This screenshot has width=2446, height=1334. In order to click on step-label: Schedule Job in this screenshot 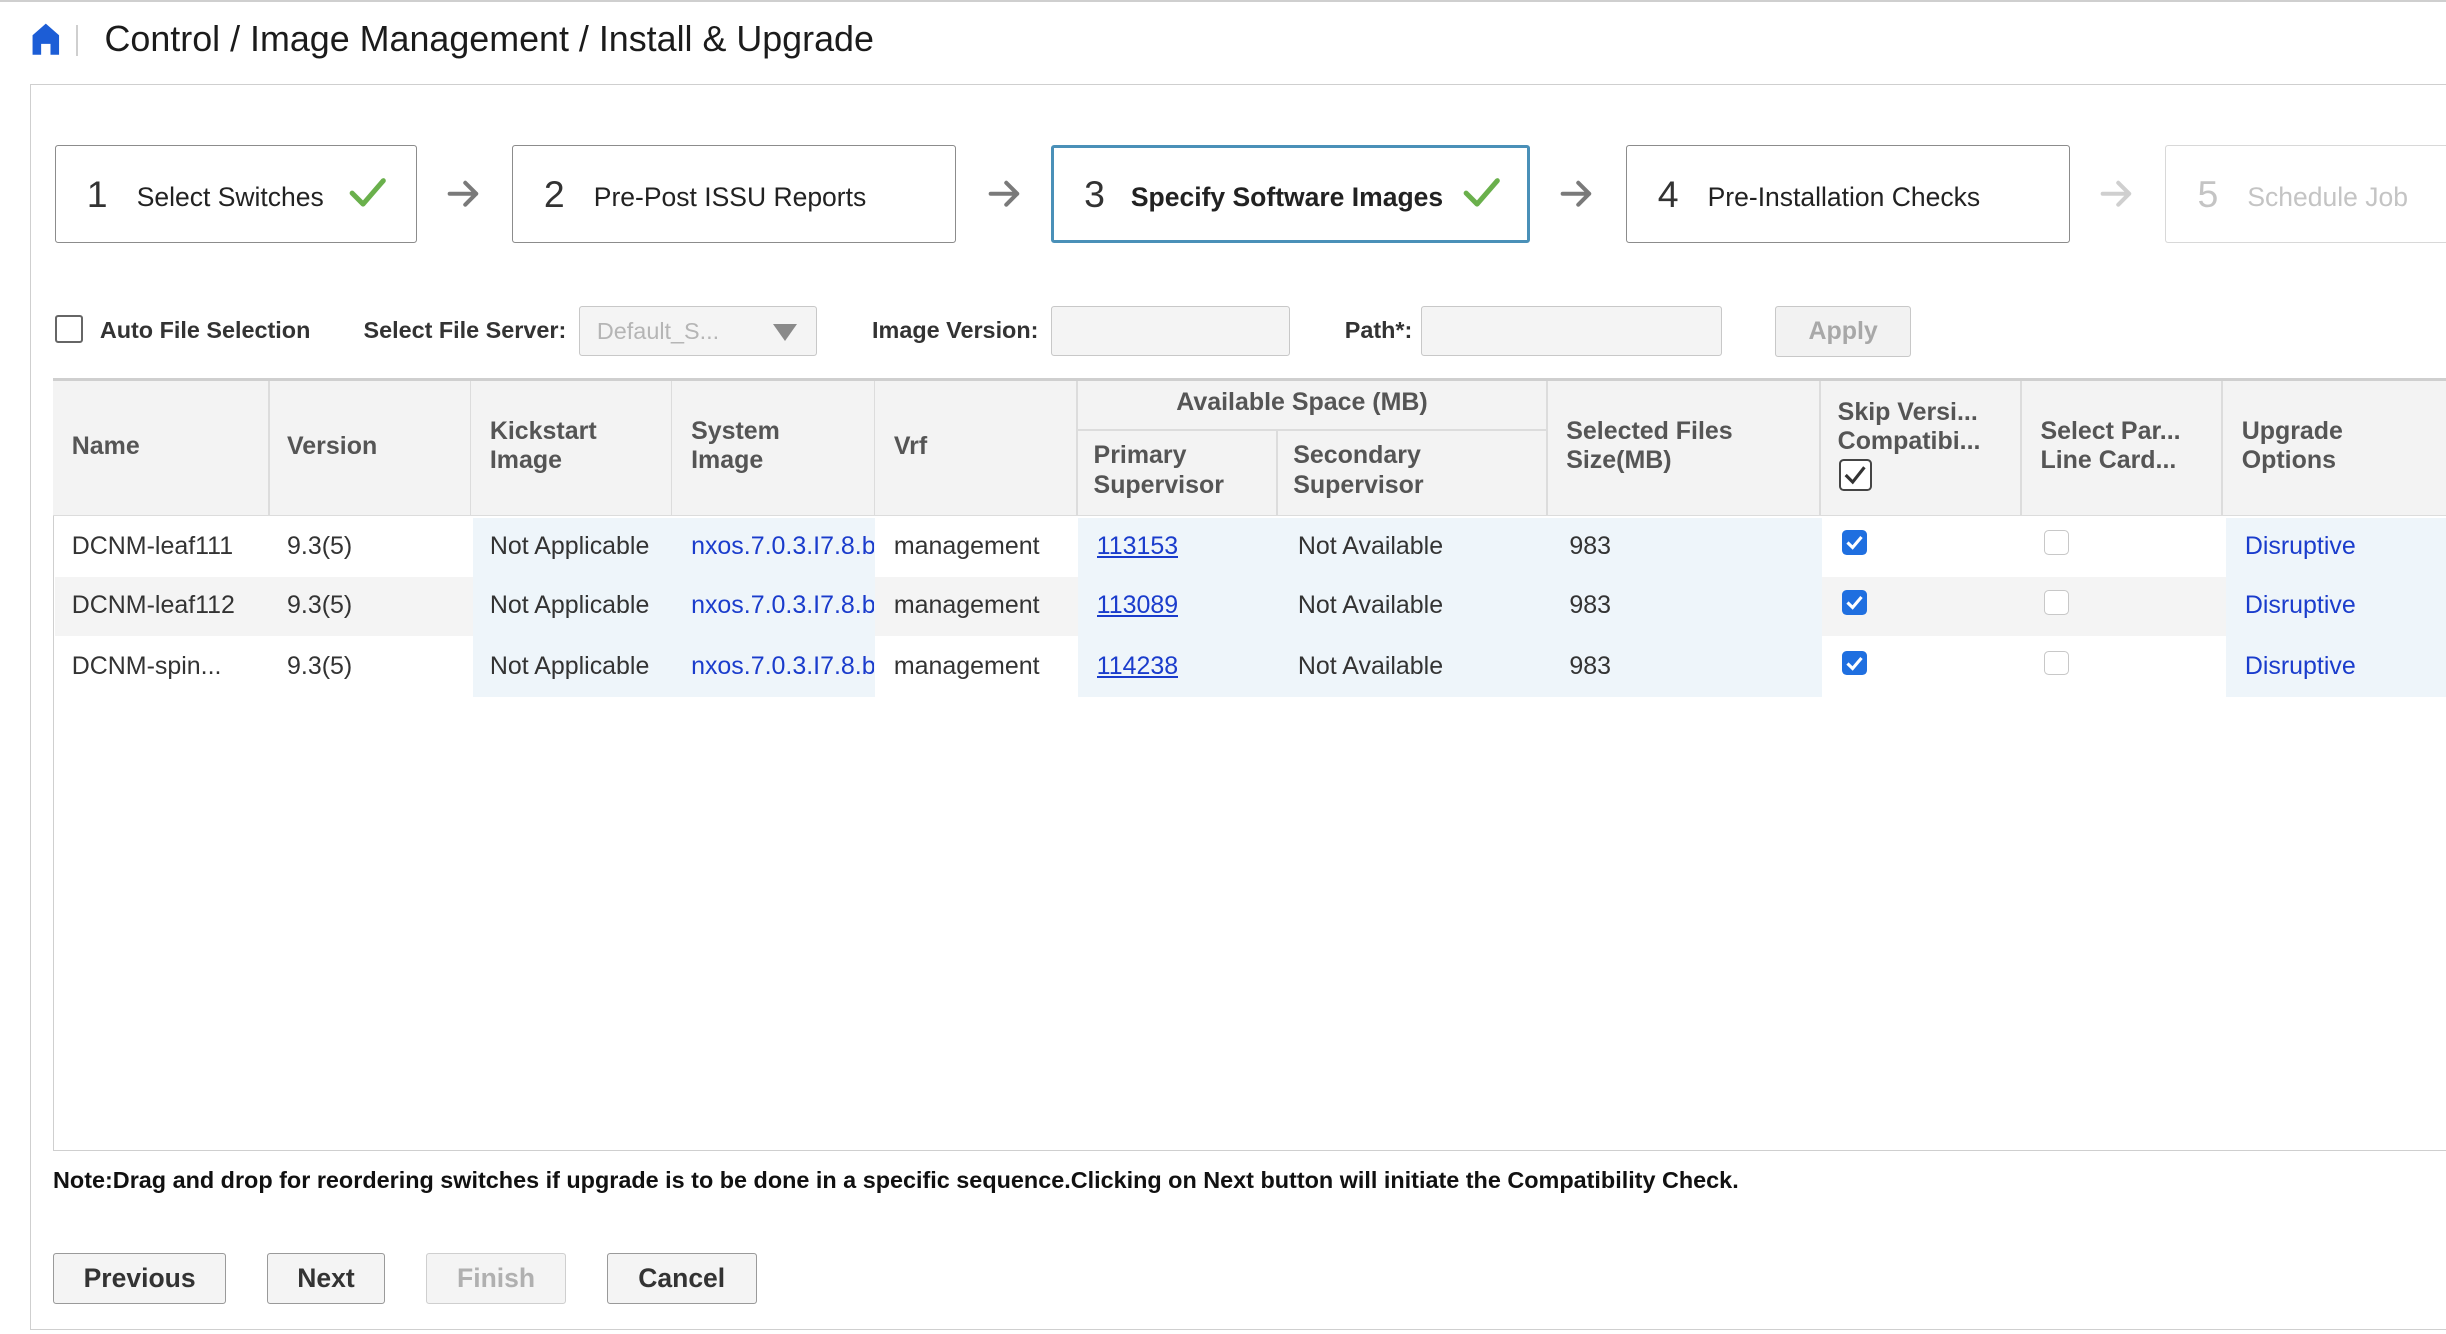, I will do `click(2327, 196)`.